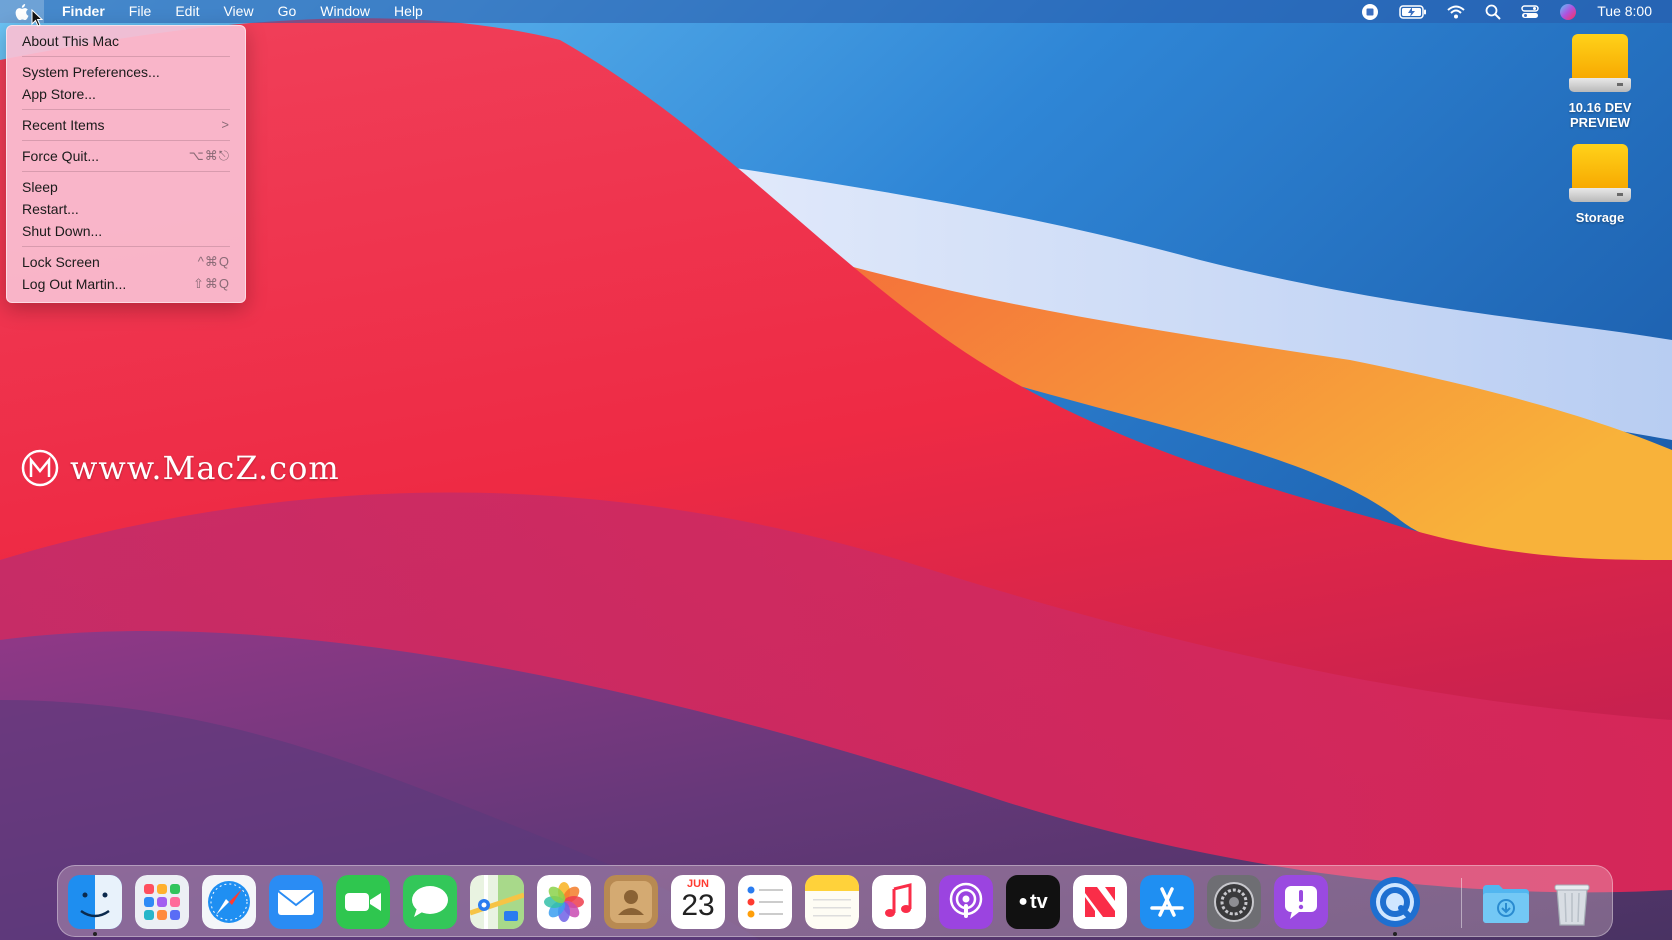 The height and width of the screenshot is (940, 1672). Describe the element at coordinates (126, 187) in the screenshot. I see `menu-item-sleep: Sleep` at that location.